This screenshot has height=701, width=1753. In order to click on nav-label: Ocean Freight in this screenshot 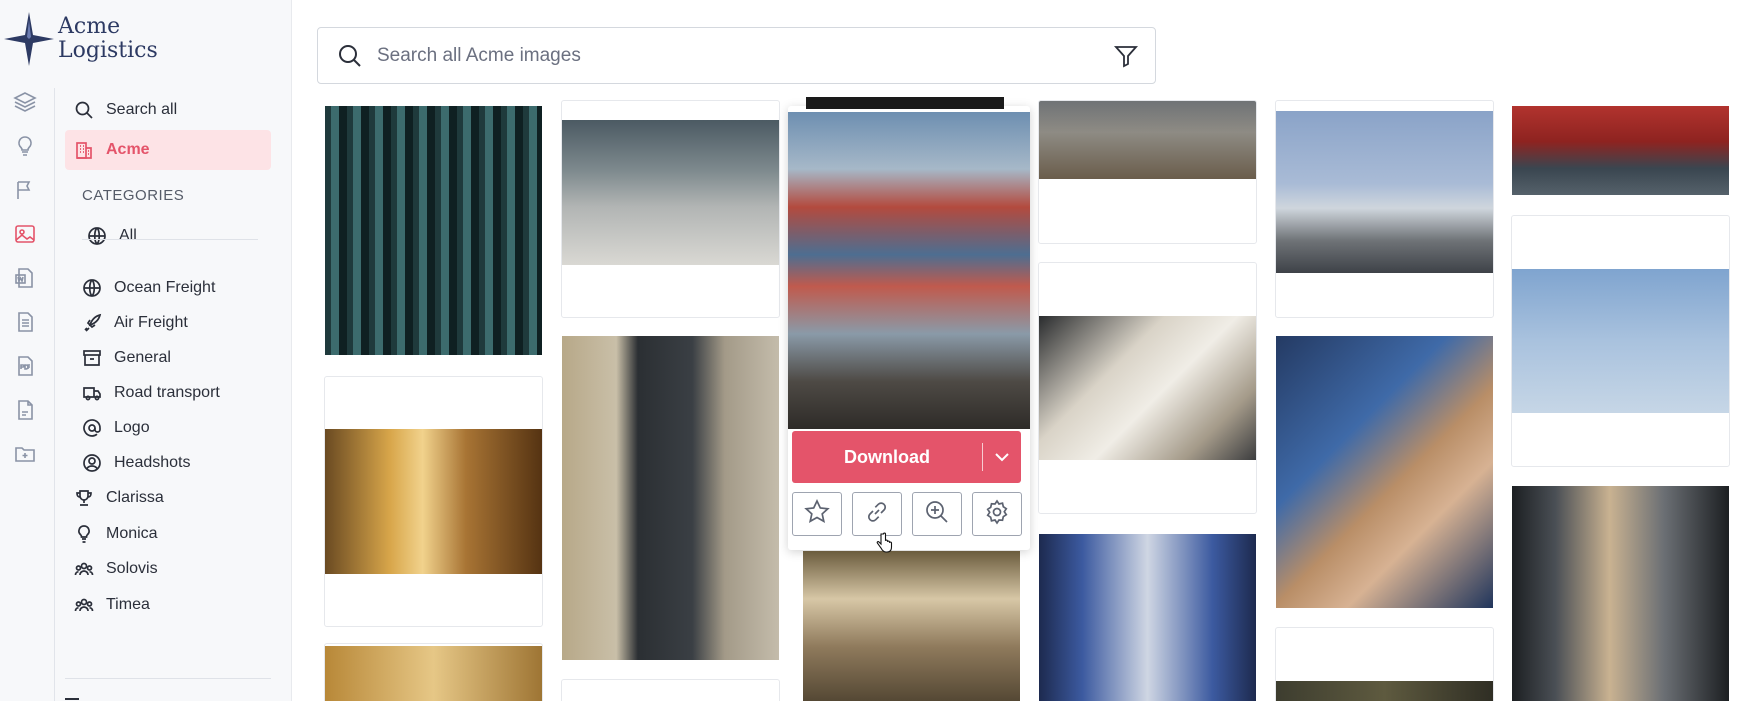, I will do `click(165, 287)`.